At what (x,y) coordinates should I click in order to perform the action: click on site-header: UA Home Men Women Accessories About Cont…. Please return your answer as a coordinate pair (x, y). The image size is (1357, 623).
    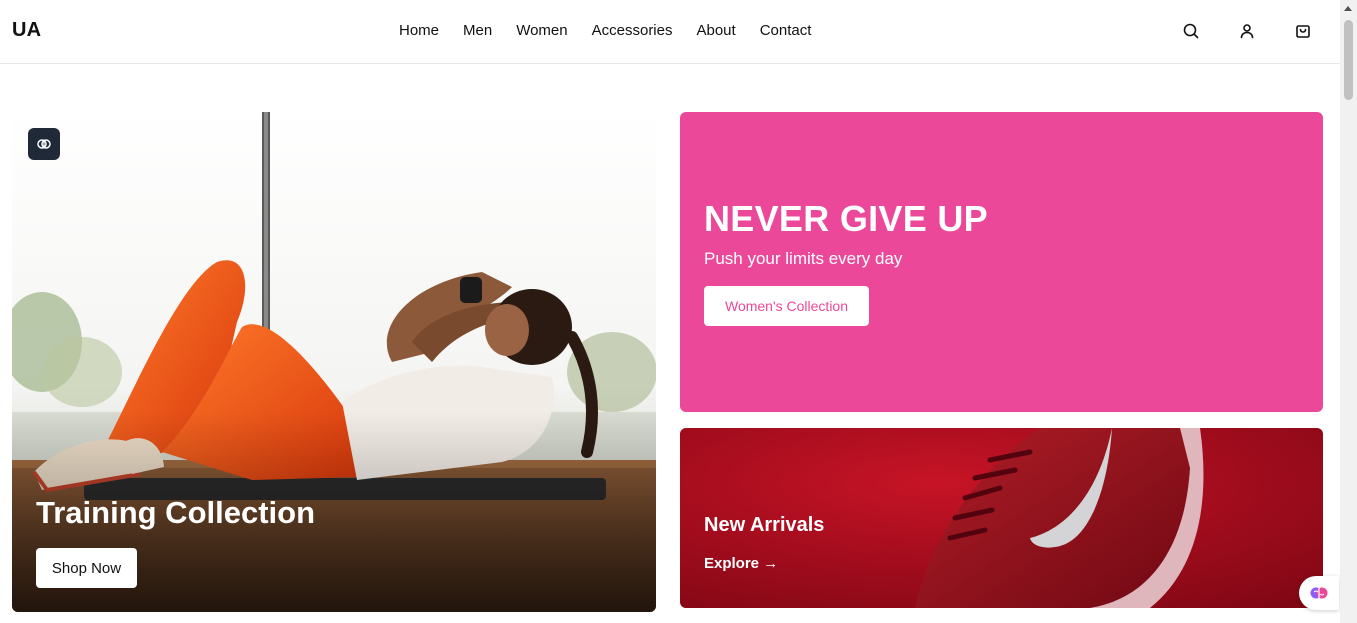
    Looking at the image, I should click on (670, 32).